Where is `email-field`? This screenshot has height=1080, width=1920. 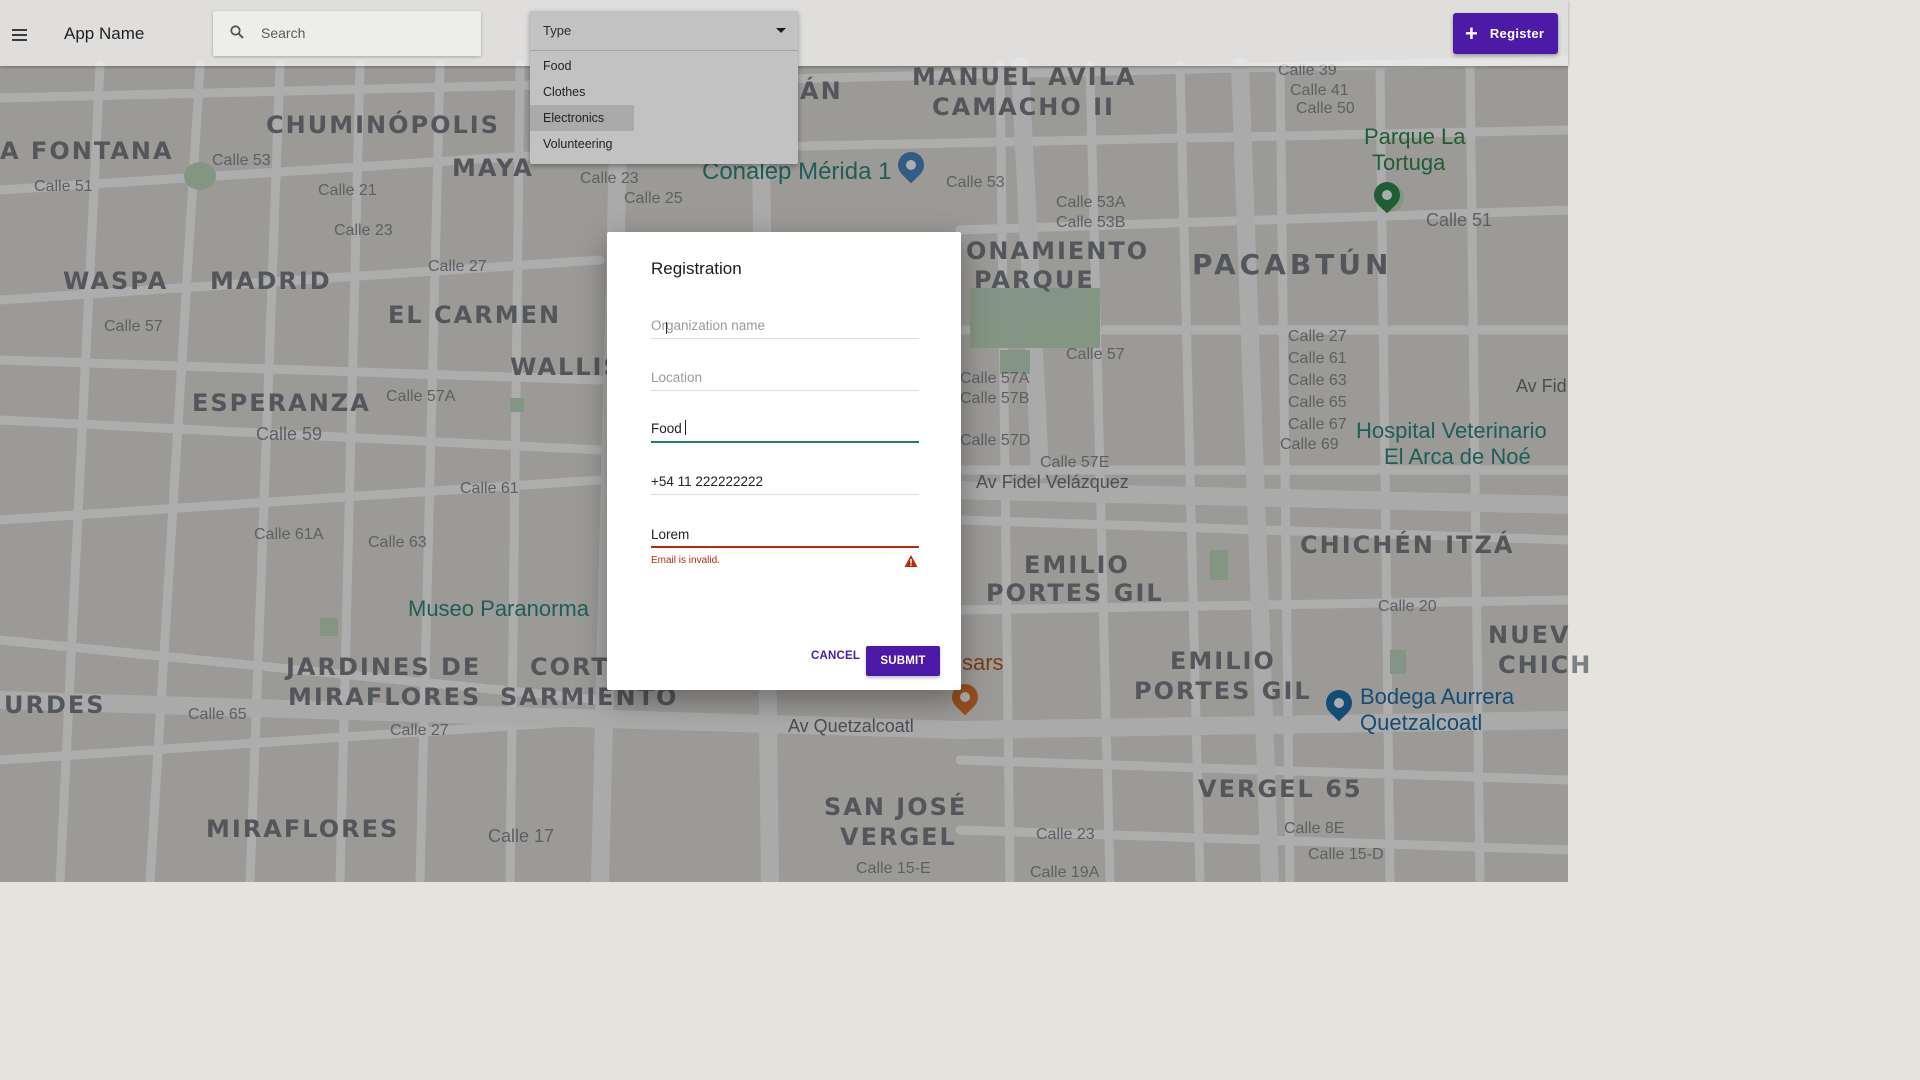
email-field is located at coordinates (785, 535).